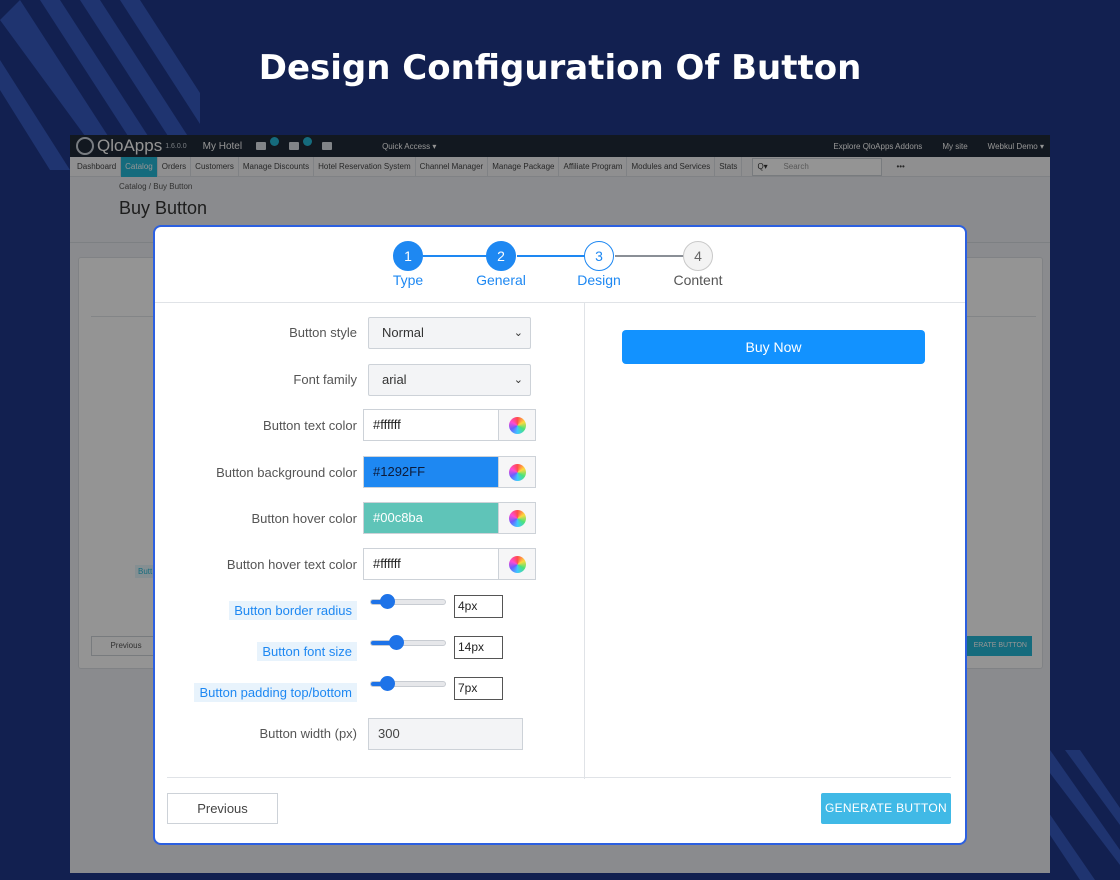 Image resolution: width=1120 pixels, height=880 pixels. Describe the element at coordinates (408, 642) in the screenshot. I see `font-size-slider` at that location.